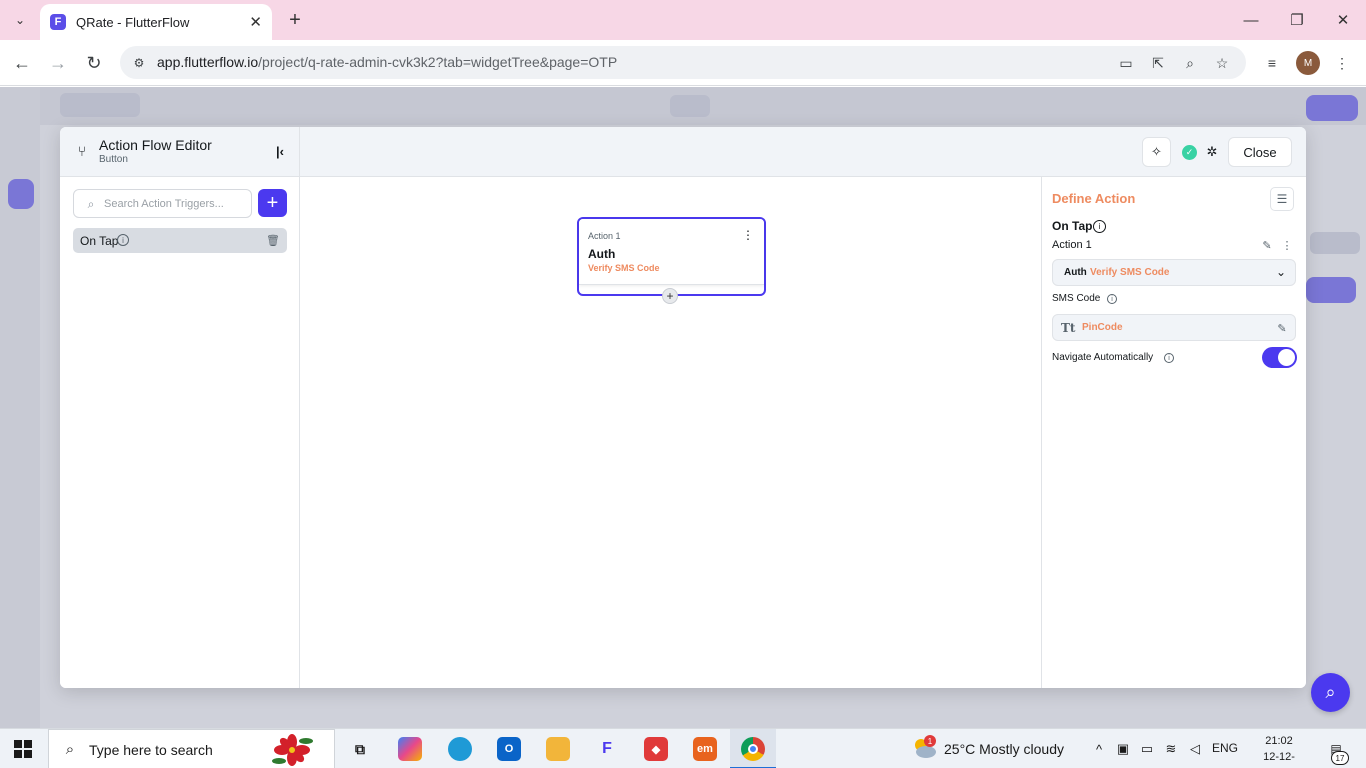 Image resolution: width=1366 pixels, height=768 pixels. Describe the element at coordinates (1103, 357) in the screenshot. I see `navigate-automatically-label: Navigate Automatically` at that location.